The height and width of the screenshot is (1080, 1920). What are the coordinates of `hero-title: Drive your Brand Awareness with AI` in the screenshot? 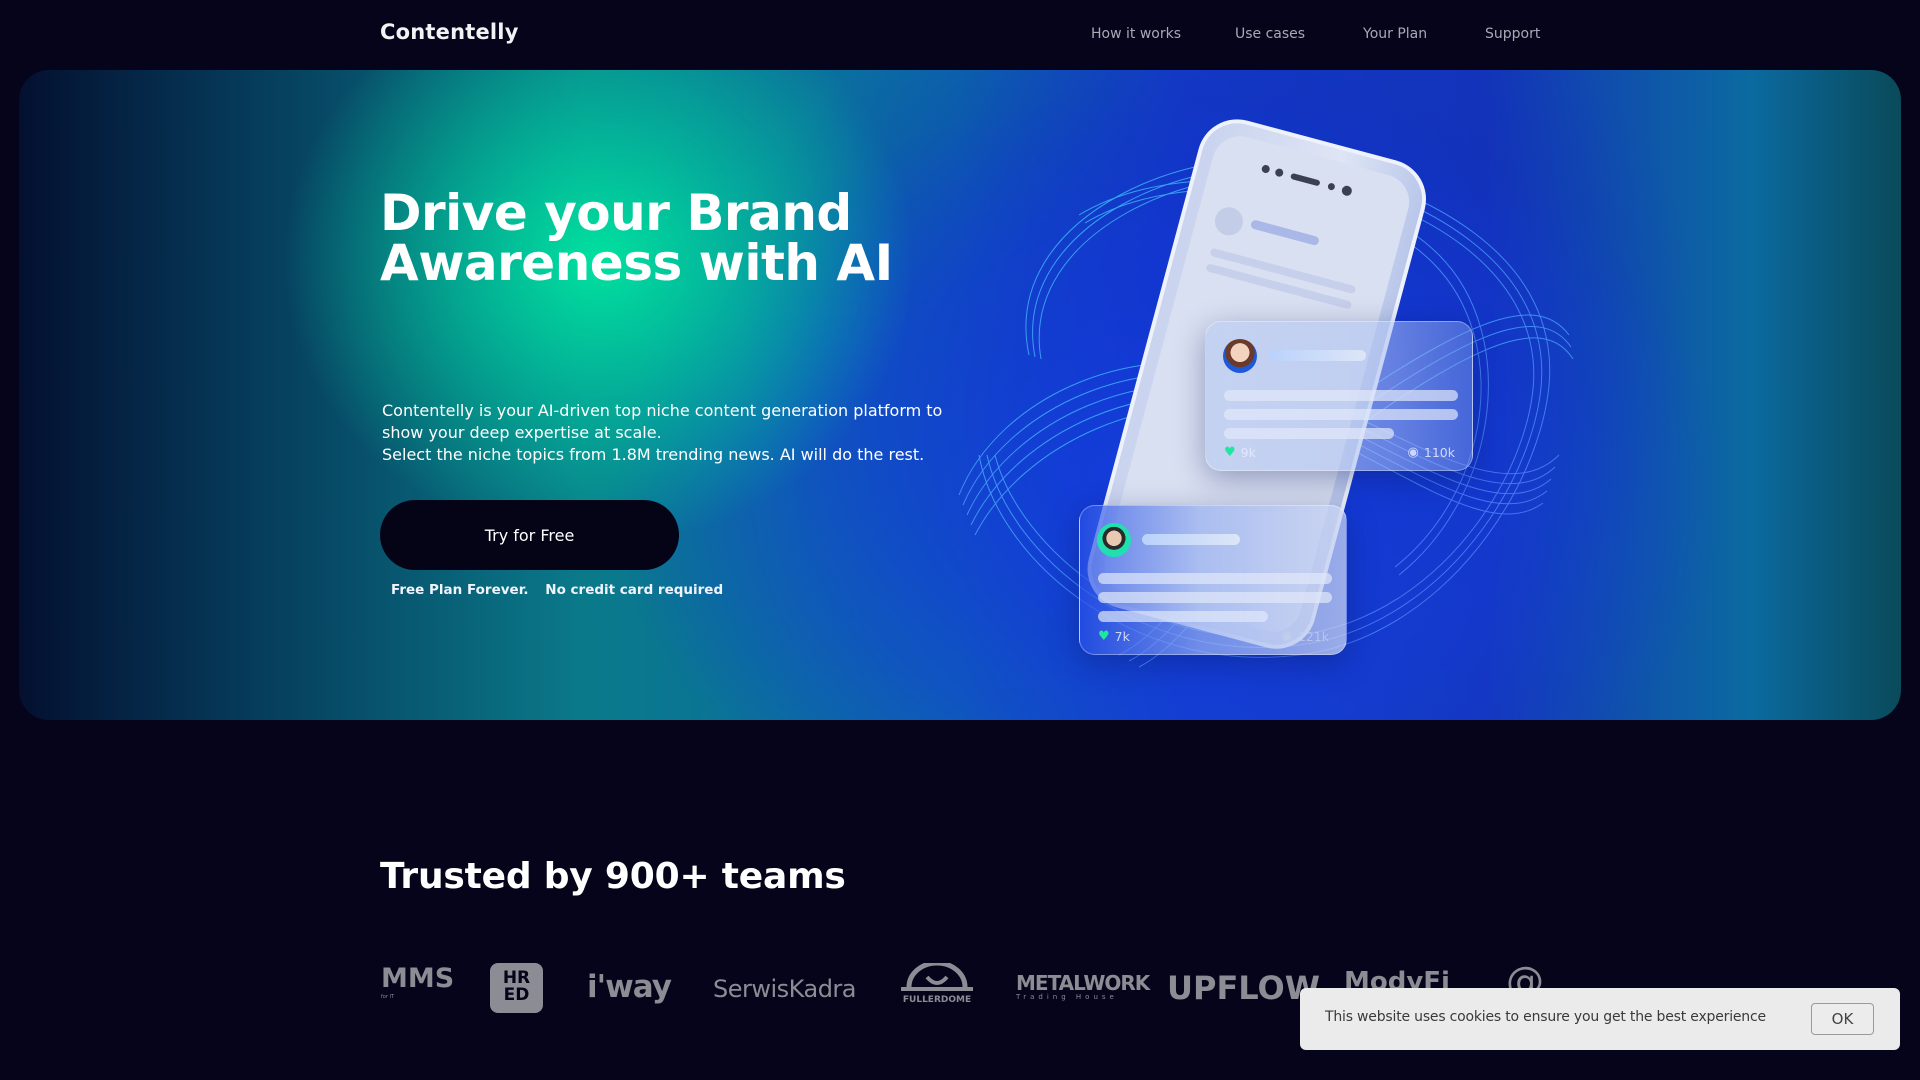 It's located at (660, 238).